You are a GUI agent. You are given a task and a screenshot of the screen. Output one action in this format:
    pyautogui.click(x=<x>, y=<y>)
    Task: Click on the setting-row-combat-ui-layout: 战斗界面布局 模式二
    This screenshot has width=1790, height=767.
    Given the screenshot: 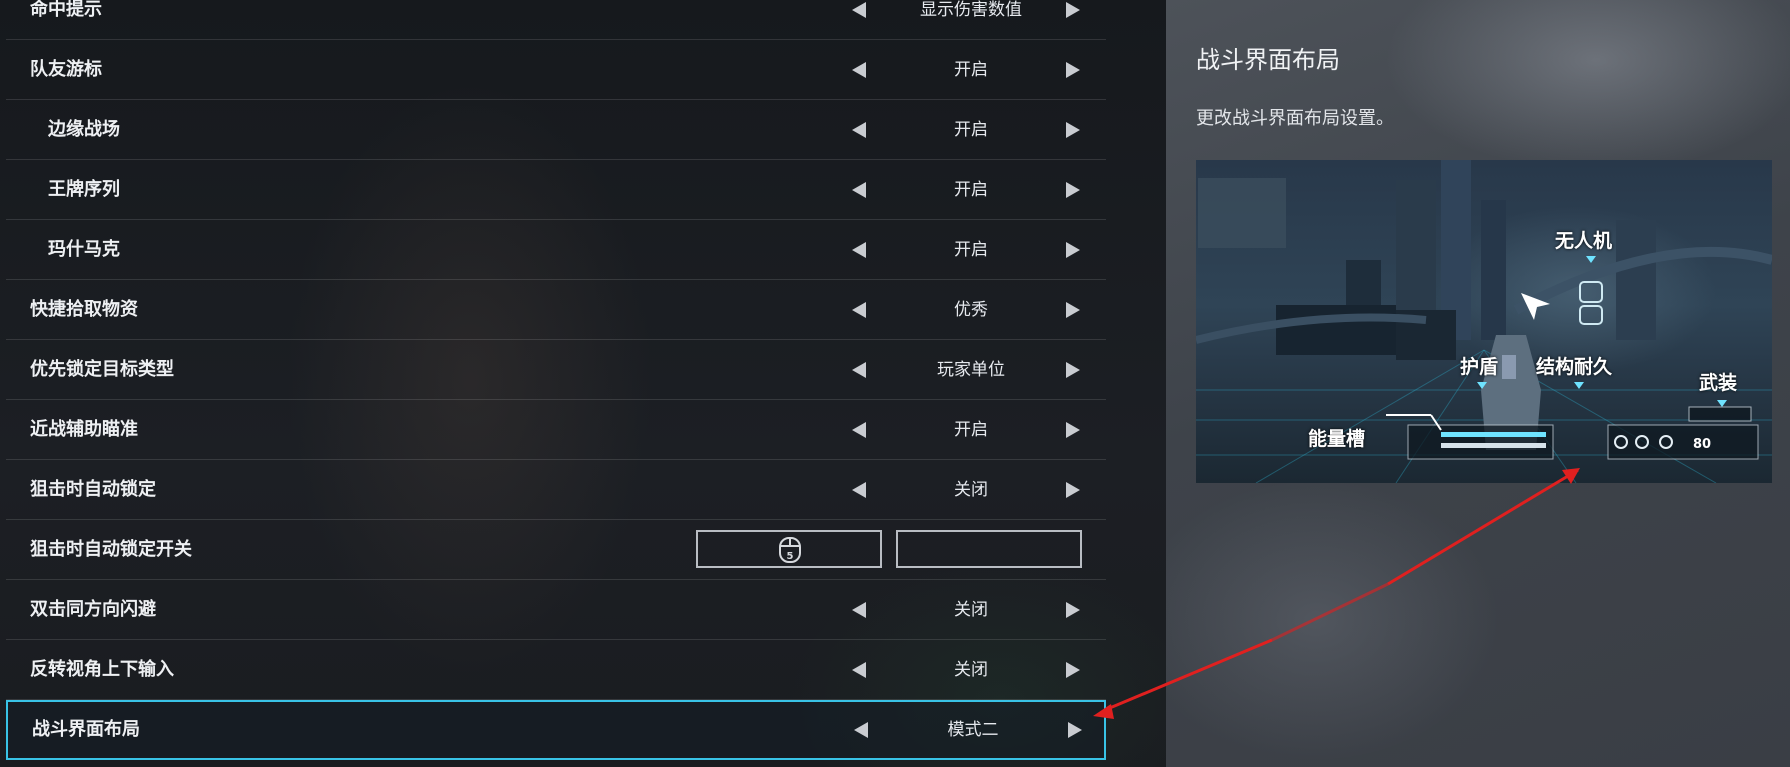 What is the action you would take?
    pyautogui.click(x=556, y=730)
    